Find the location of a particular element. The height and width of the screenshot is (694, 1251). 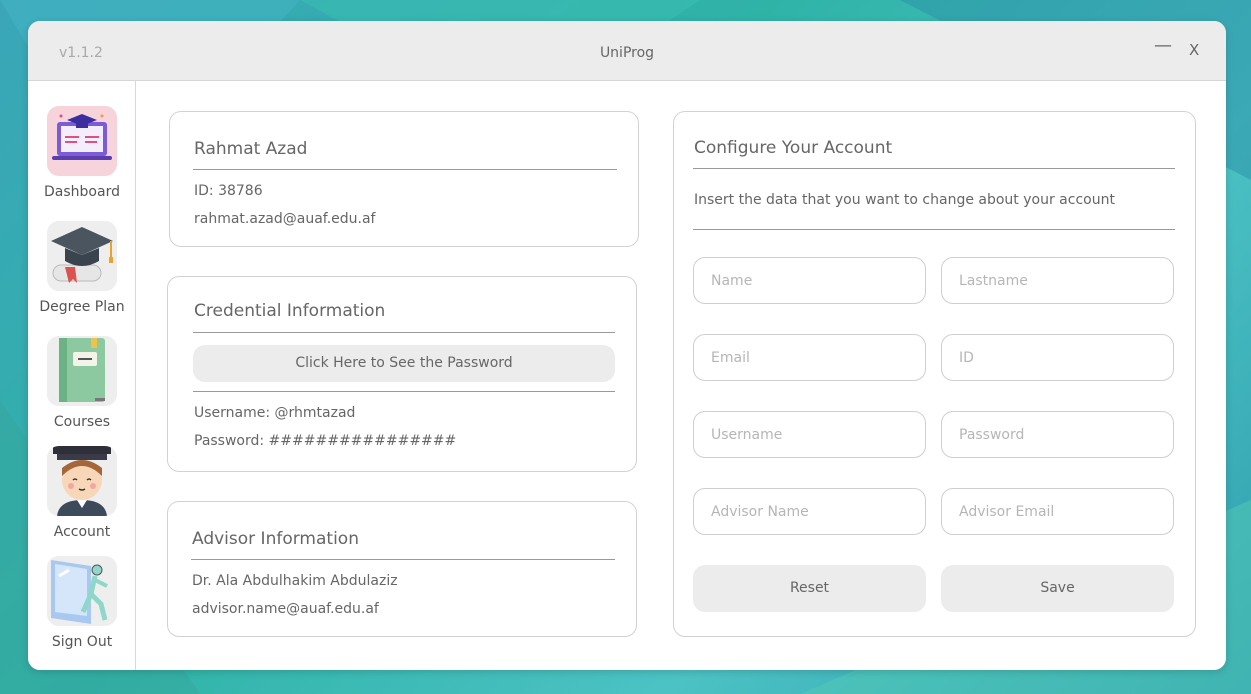

advisor-title: Advisor Information is located at coordinates (275, 539).